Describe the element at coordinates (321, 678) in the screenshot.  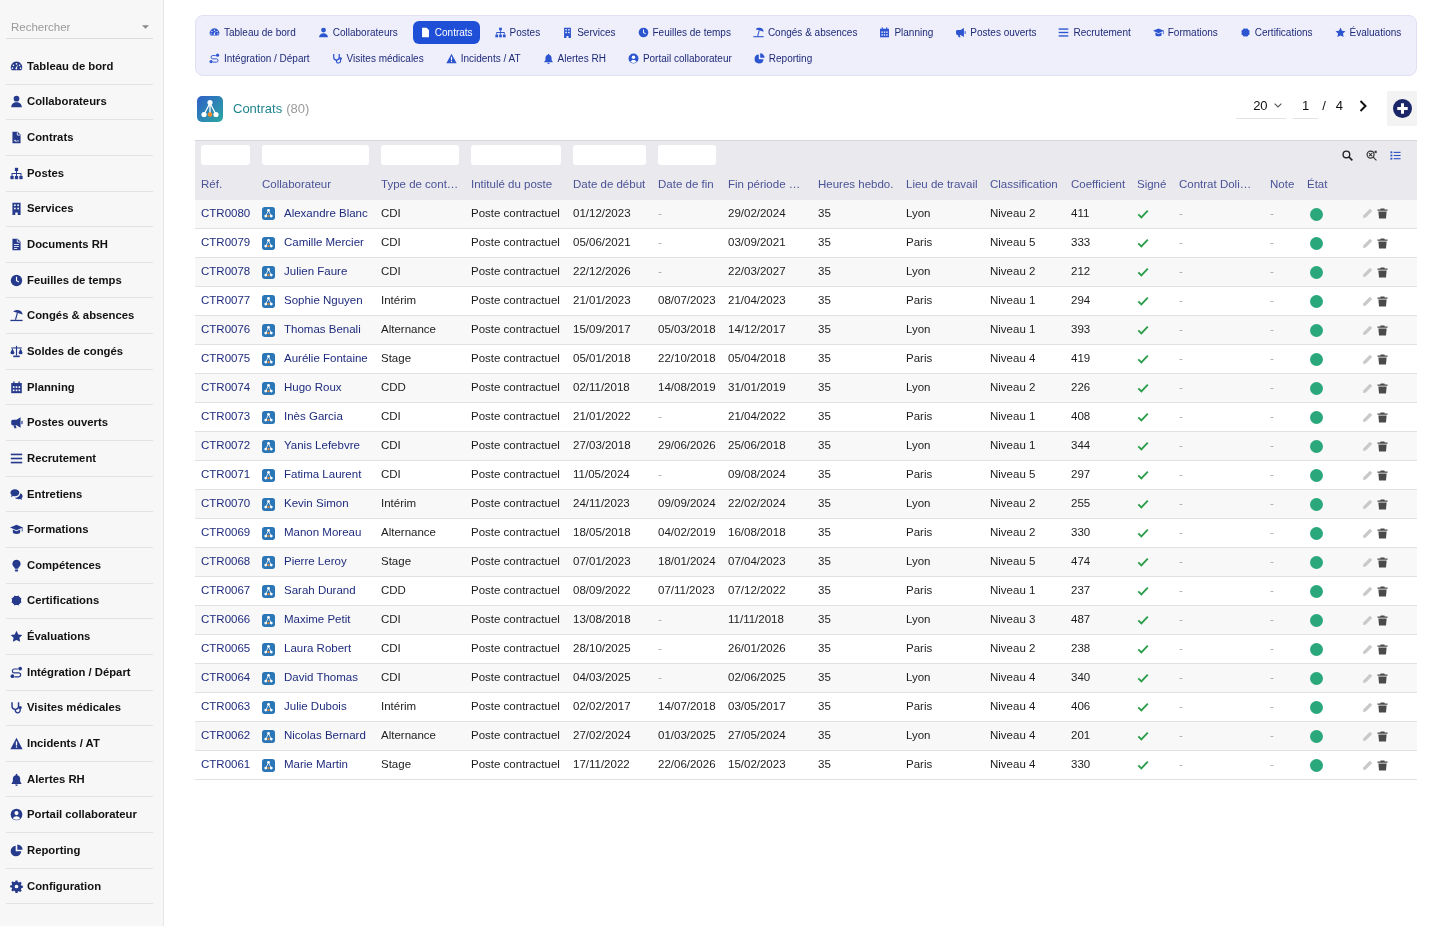
I see `employee-link: David Thomas` at that location.